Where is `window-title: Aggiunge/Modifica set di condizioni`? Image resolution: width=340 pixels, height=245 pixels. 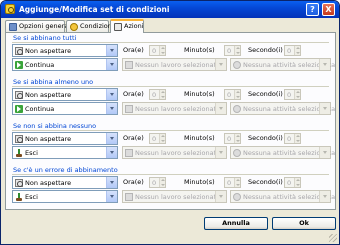 window-title: Aggiunge/Modifica set di condizioni is located at coordinates (94, 9).